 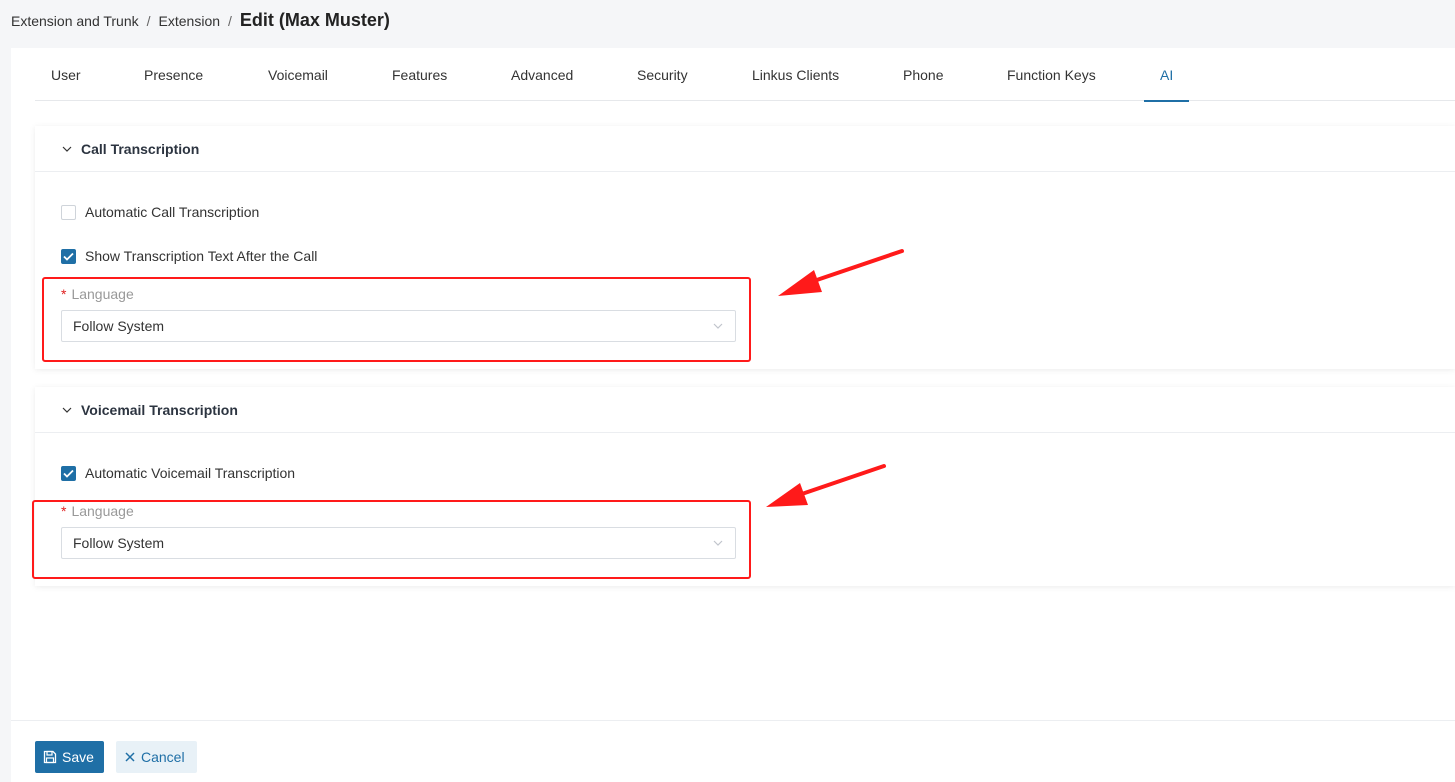 I want to click on tab-security: Security, so click(x=662, y=74).